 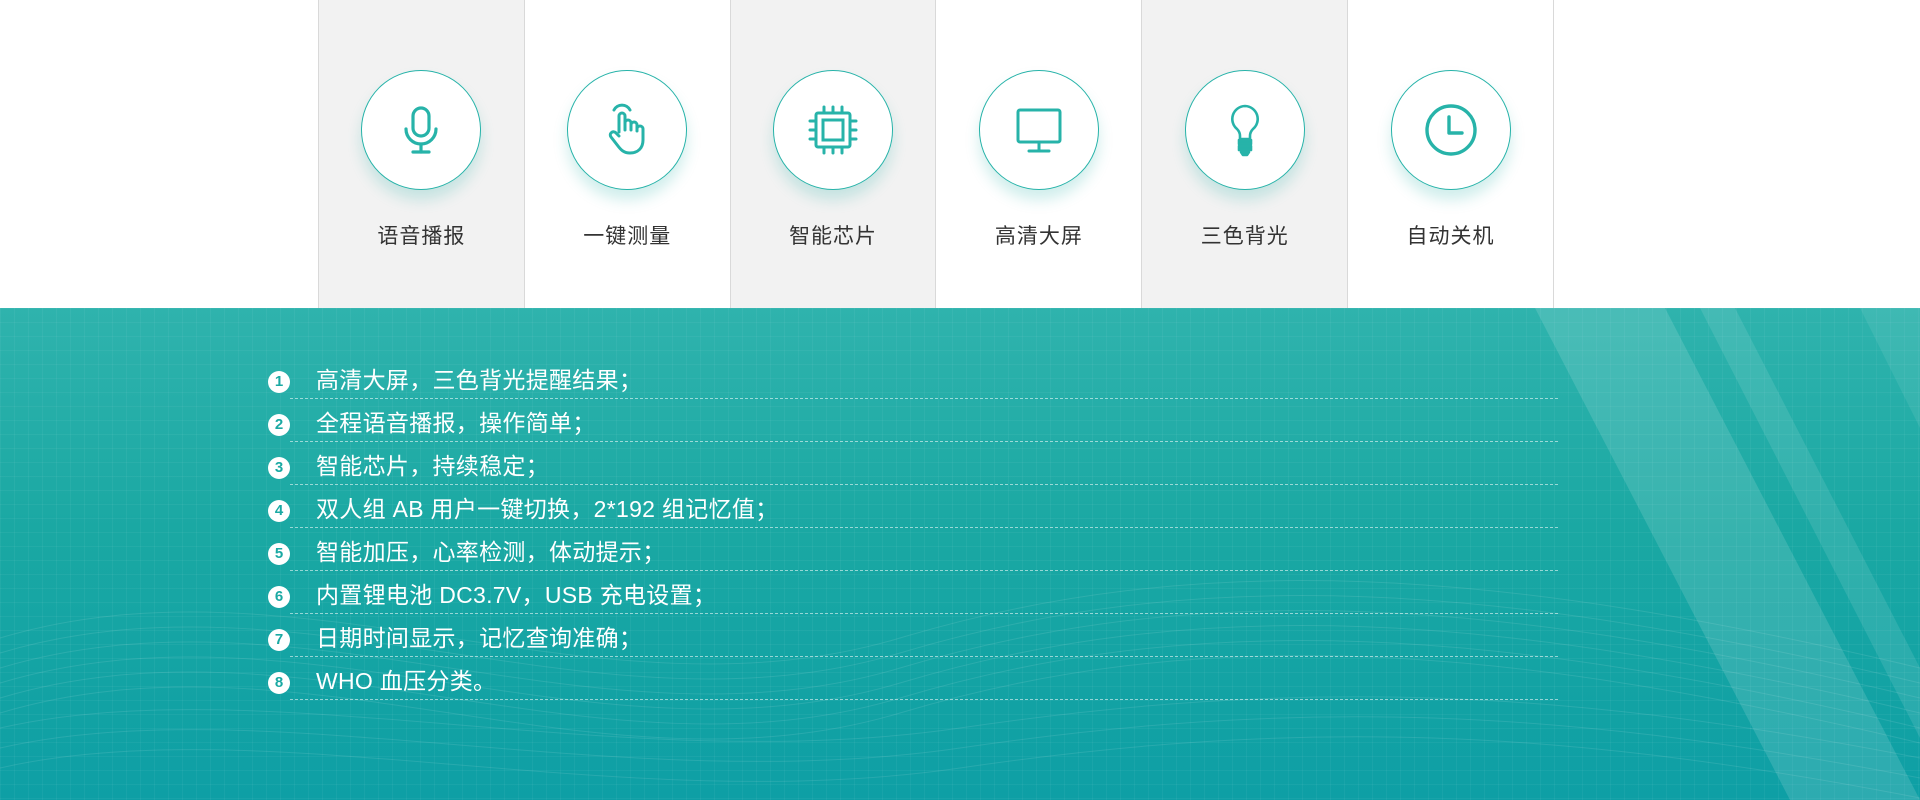 I want to click on spec-number-badge: 4, so click(x=279, y=510).